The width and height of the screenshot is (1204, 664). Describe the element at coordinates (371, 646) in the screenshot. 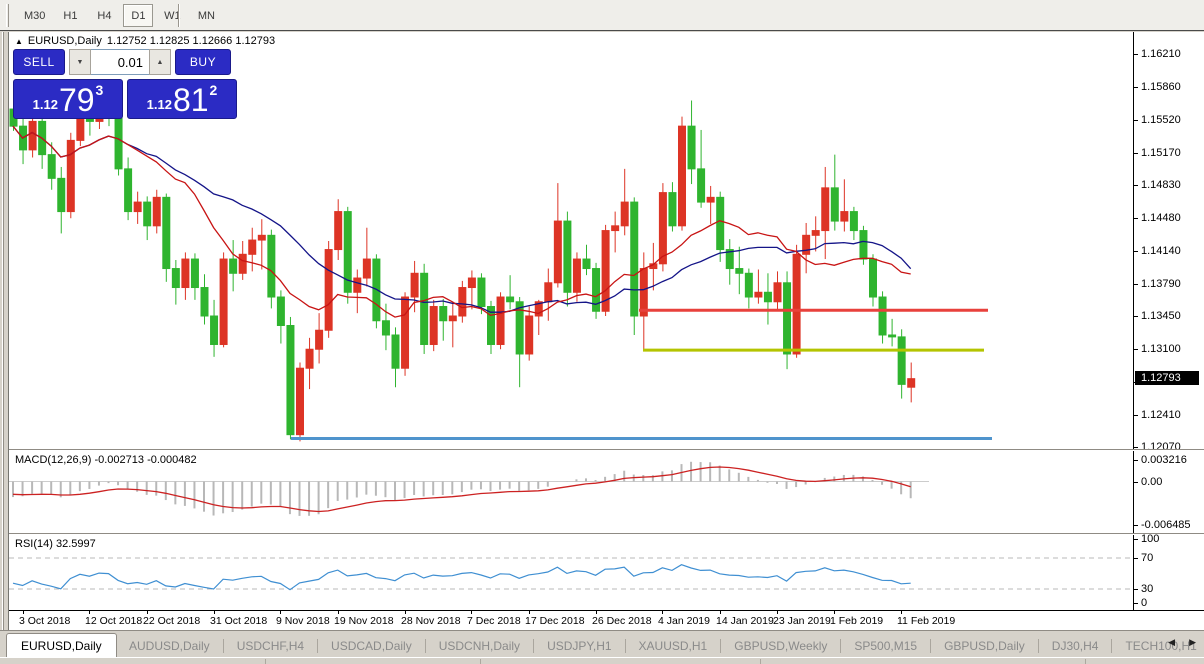

I see `tab-usdcad-daily: USDCAD,Daily` at that location.